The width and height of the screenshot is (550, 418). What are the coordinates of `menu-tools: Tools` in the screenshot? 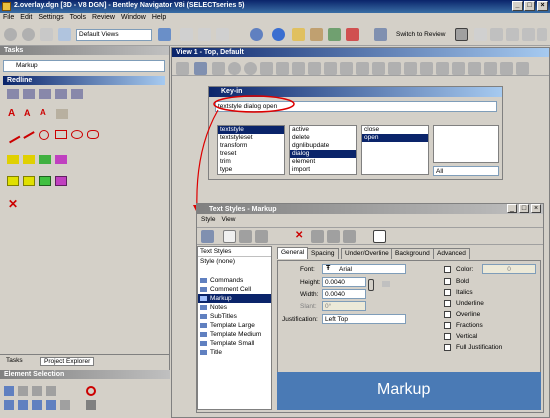 It's located at (78, 17).